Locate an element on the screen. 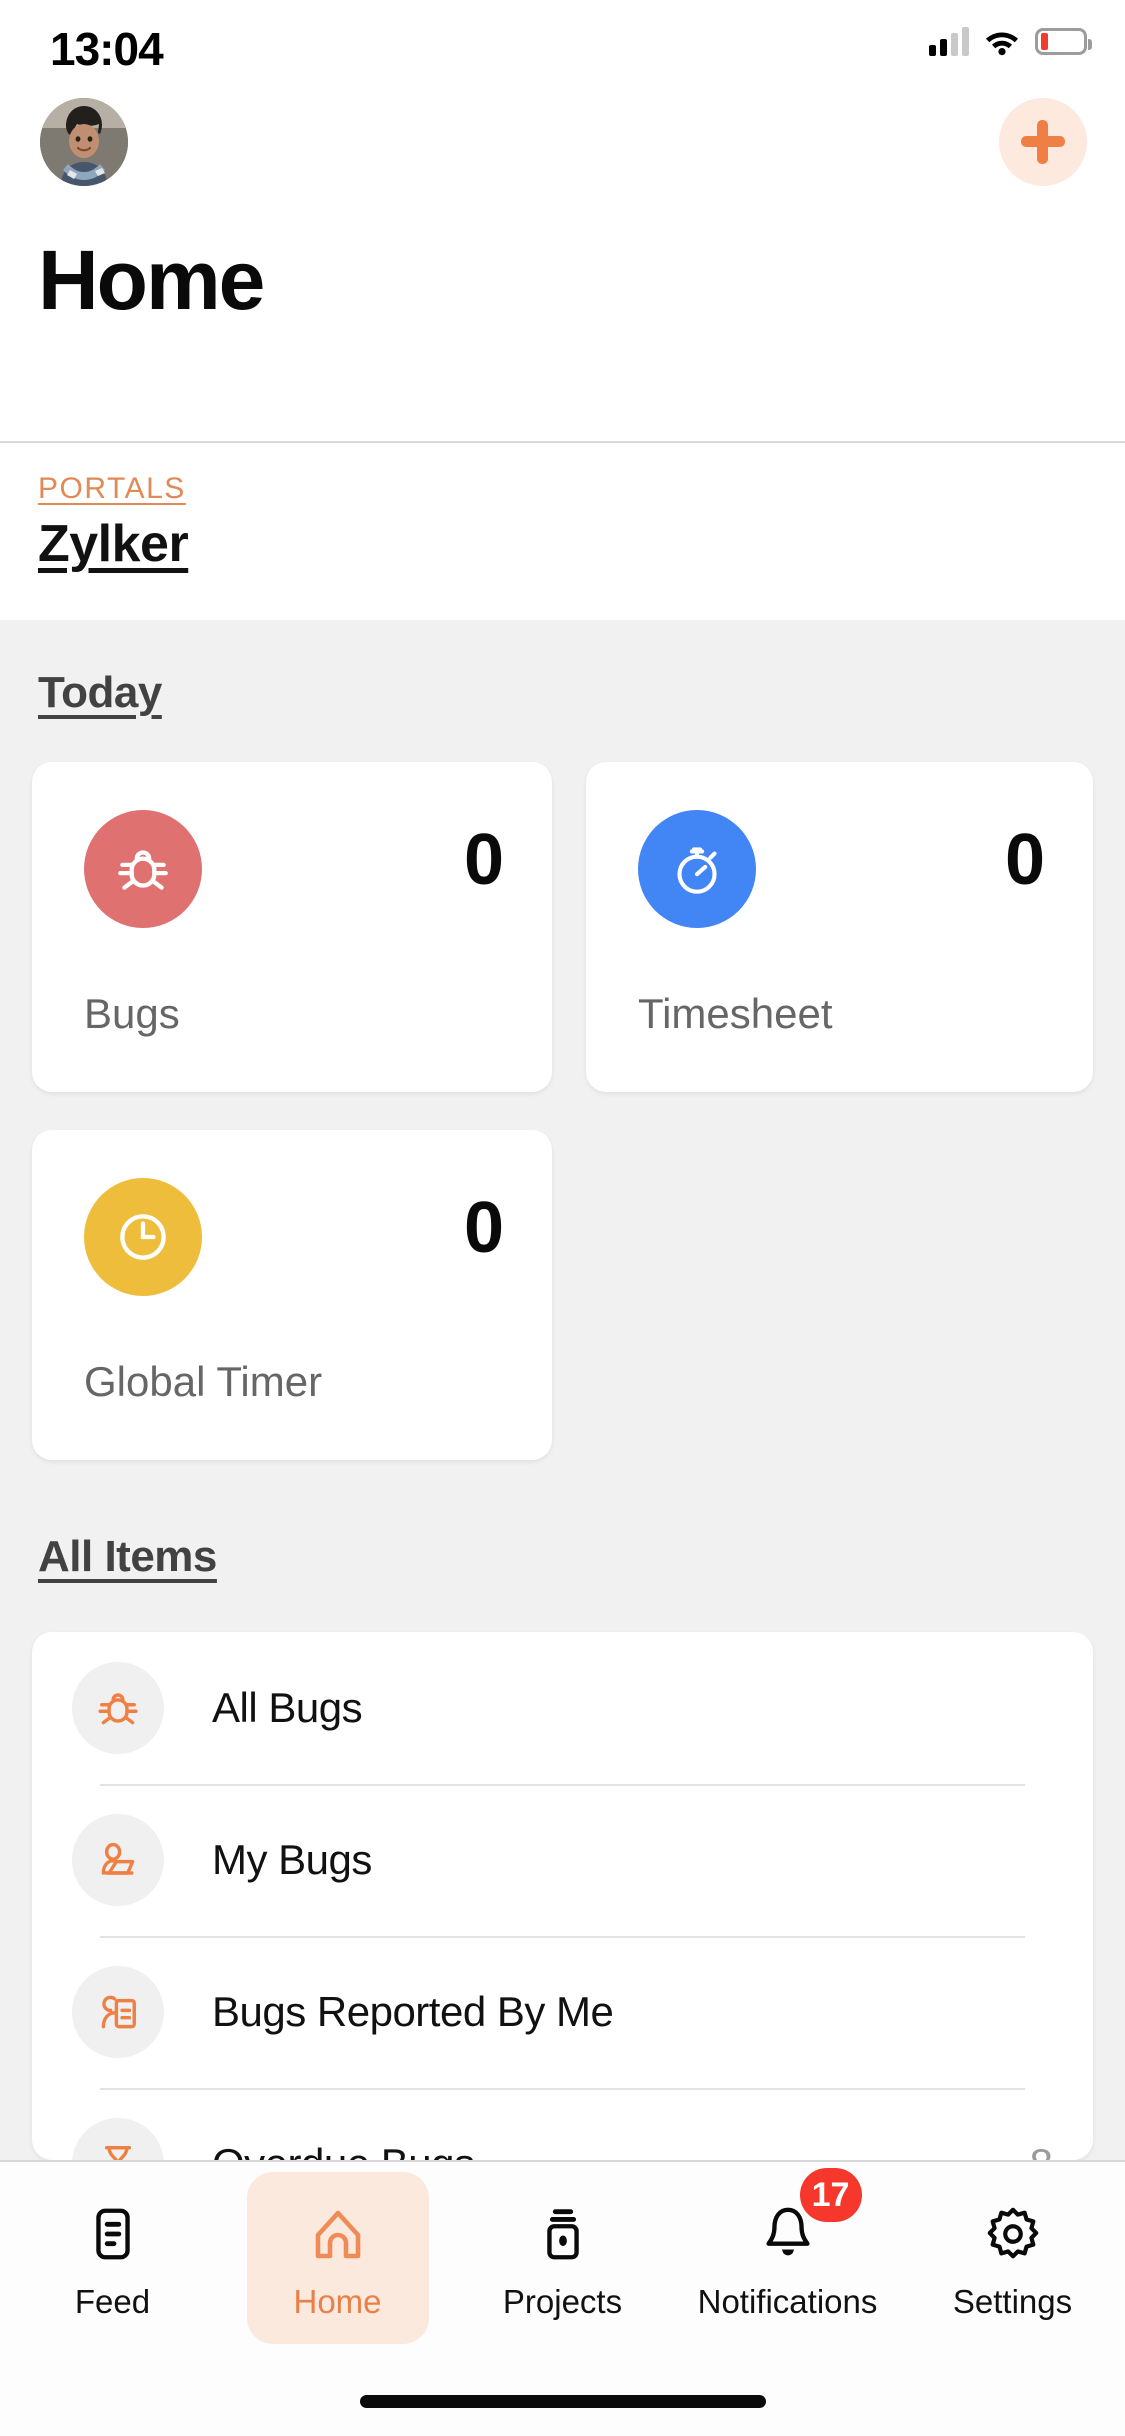 This screenshot has width=1125, height=2436. status-bar-time: 13:04 is located at coordinates (107, 49).